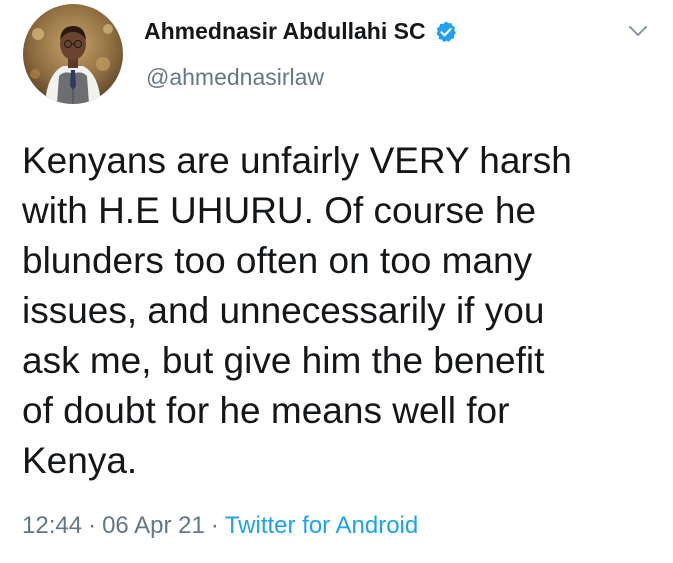 Image resolution: width=673 pixels, height=563 pixels. What do you see at coordinates (80, 460) in the screenshot?
I see `tweet-text-line: Kenya.` at bounding box center [80, 460].